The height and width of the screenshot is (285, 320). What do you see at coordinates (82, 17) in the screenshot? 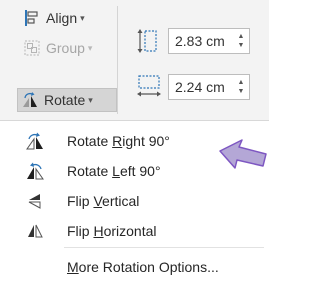
I see `align-dropdown-arrow-icon: ▾` at bounding box center [82, 17].